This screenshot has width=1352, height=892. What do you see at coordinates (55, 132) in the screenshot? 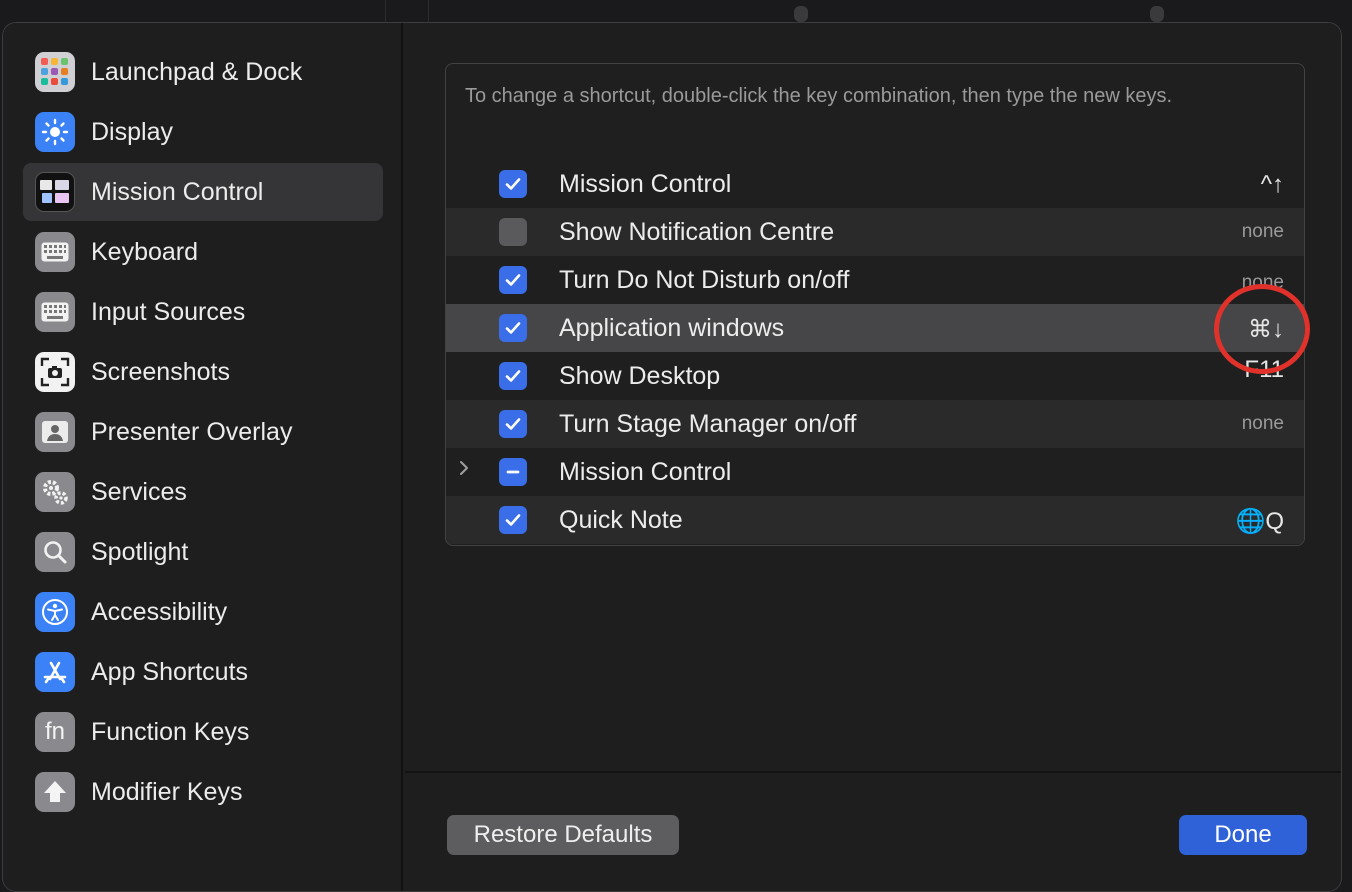
I see `display-icon` at bounding box center [55, 132].